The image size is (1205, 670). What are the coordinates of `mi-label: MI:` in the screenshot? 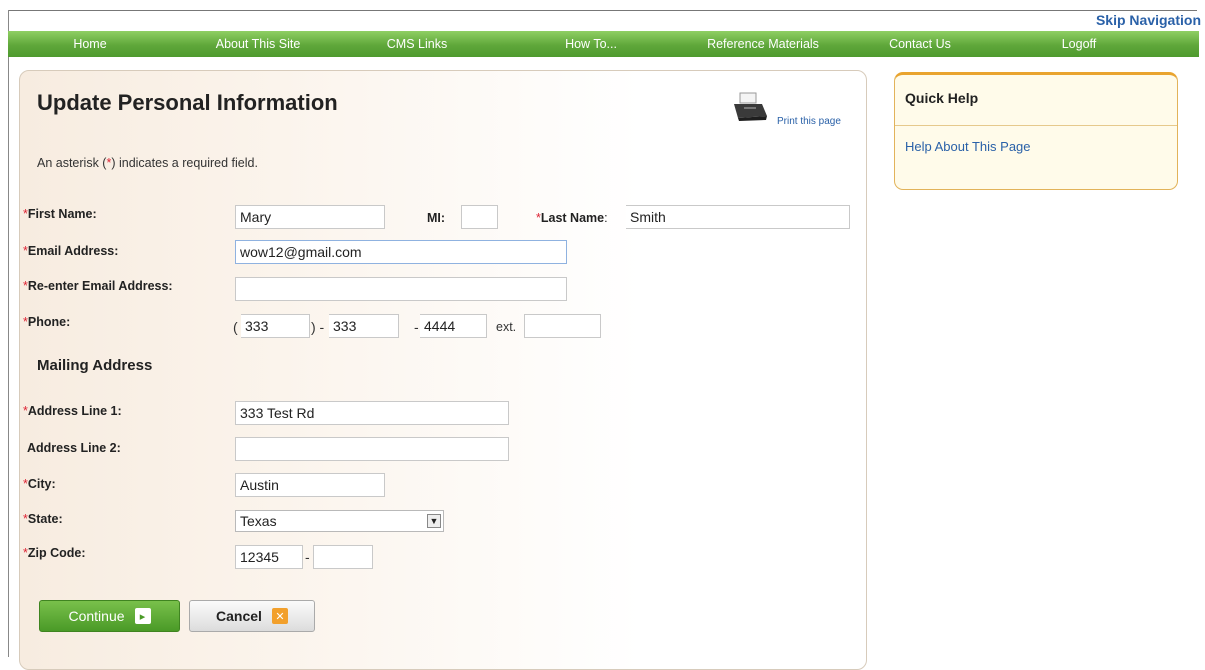 It's located at (436, 218).